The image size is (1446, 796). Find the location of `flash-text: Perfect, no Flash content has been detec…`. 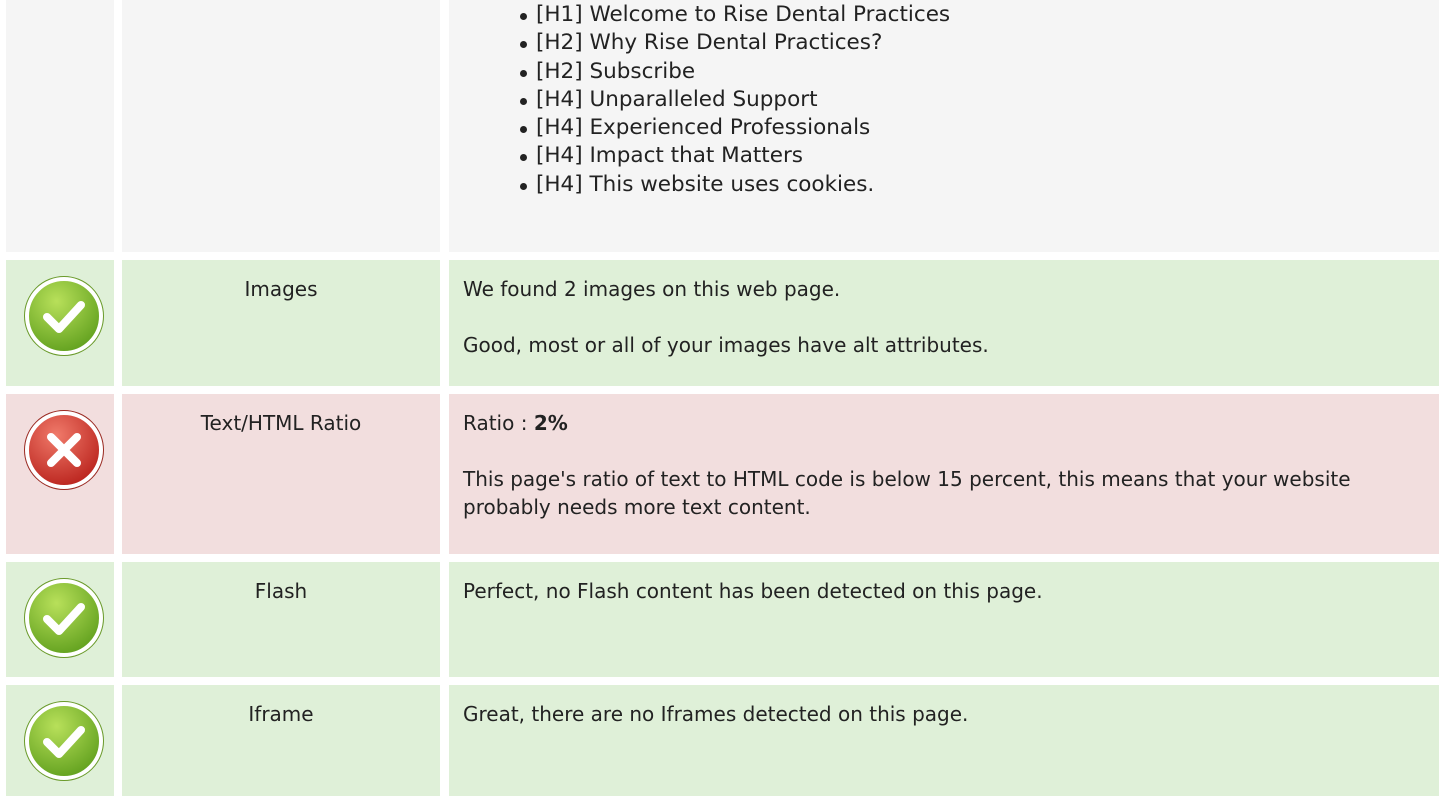

flash-text: Perfect, no Flash content has been detec… is located at coordinates (753, 591).